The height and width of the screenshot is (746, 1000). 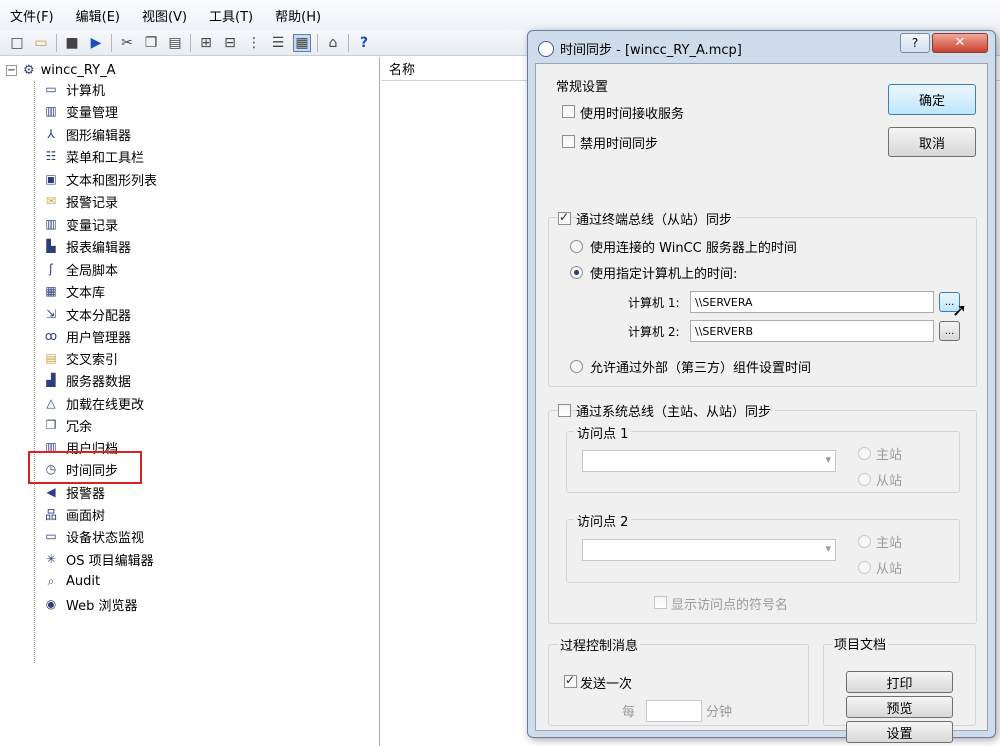 What do you see at coordinates (629, 712) in the screenshot?
I see `every-label: 每` at bounding box center [629, 712].